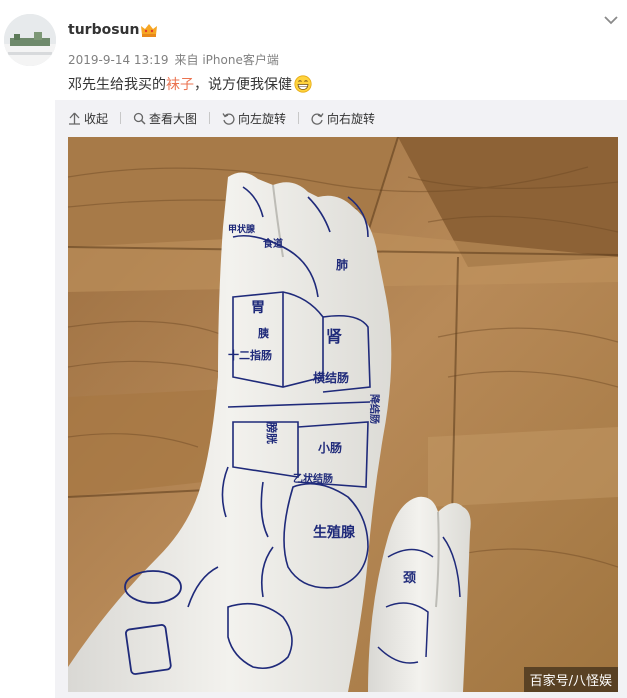 The image size is (627, 698). Describe the element at coordinates (331, 377) in the screenshot. I see `sock-label: 横结肠` at that location.